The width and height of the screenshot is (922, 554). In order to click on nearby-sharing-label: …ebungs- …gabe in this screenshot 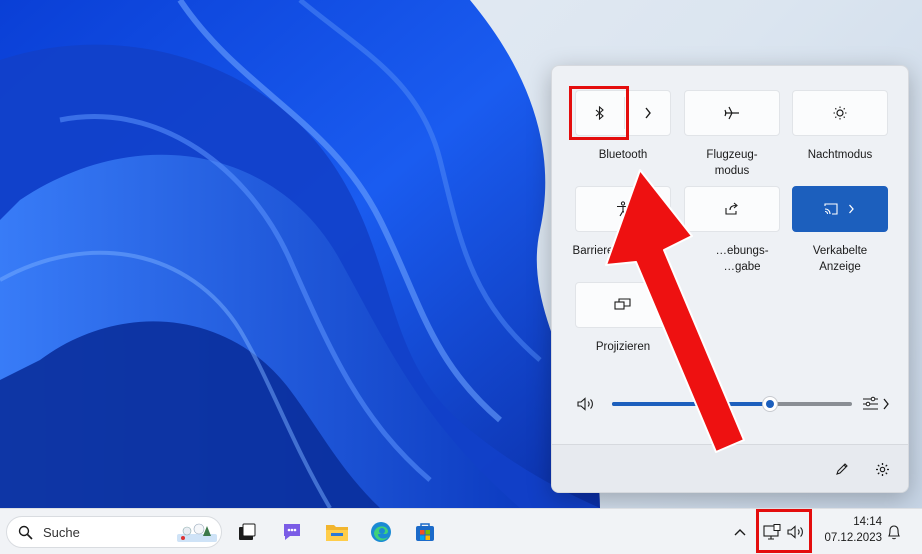, I will do `click(742, 259)`.